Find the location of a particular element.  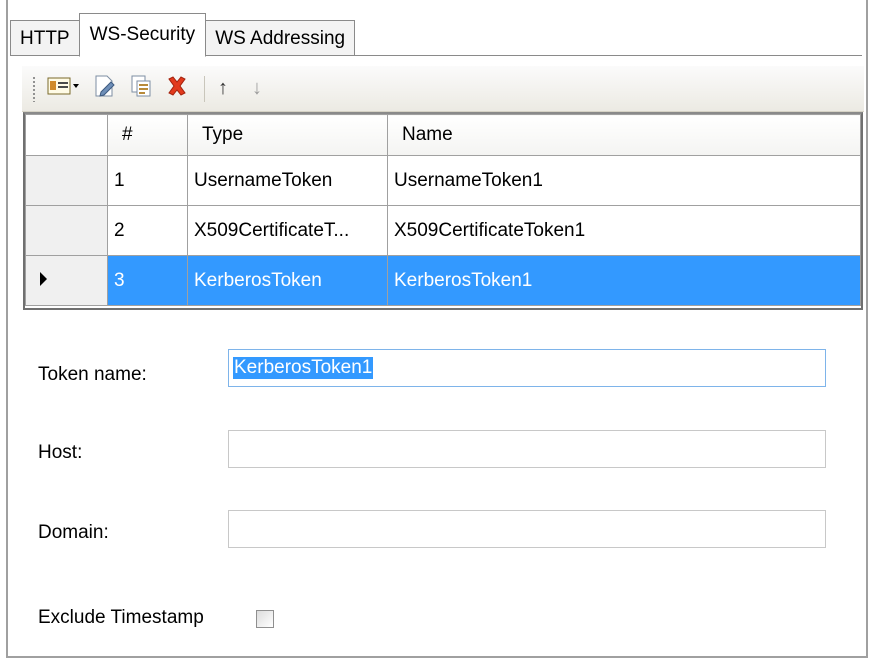

move-up-icon: ↑ is located at coordinates (223, 88).